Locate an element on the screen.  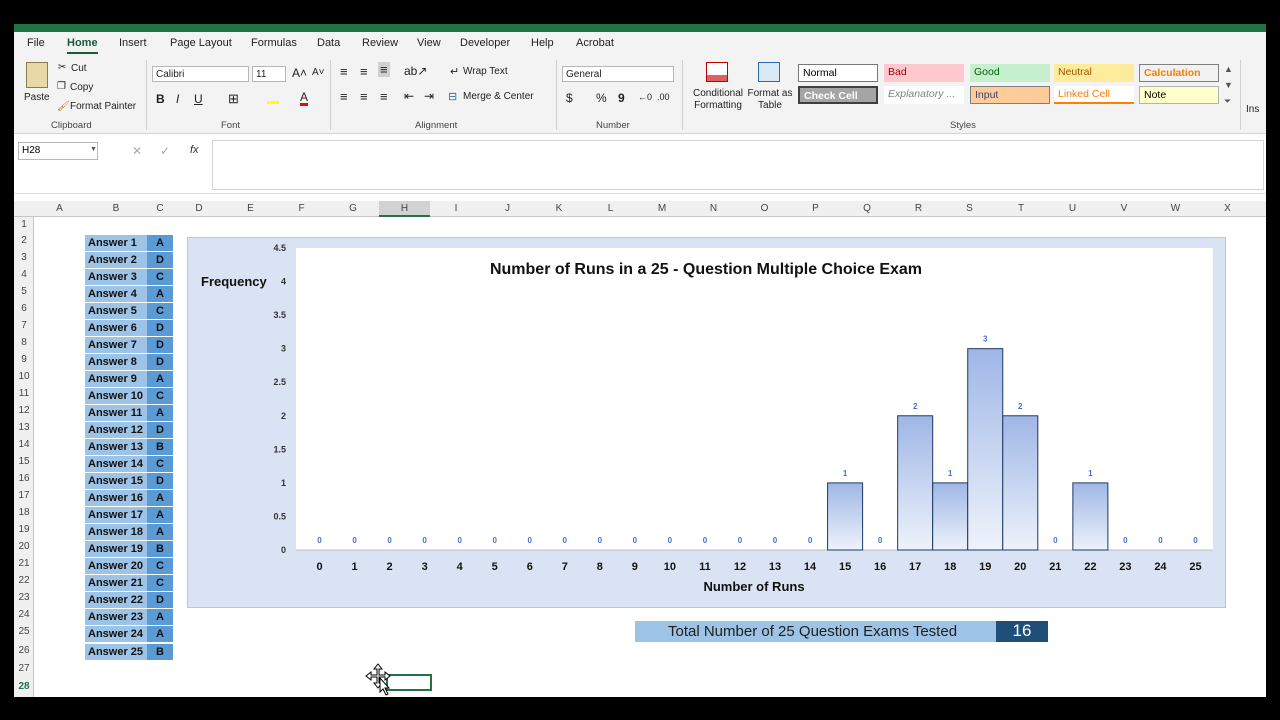
insert-button: Ins is located at coordinates (1252, 109).